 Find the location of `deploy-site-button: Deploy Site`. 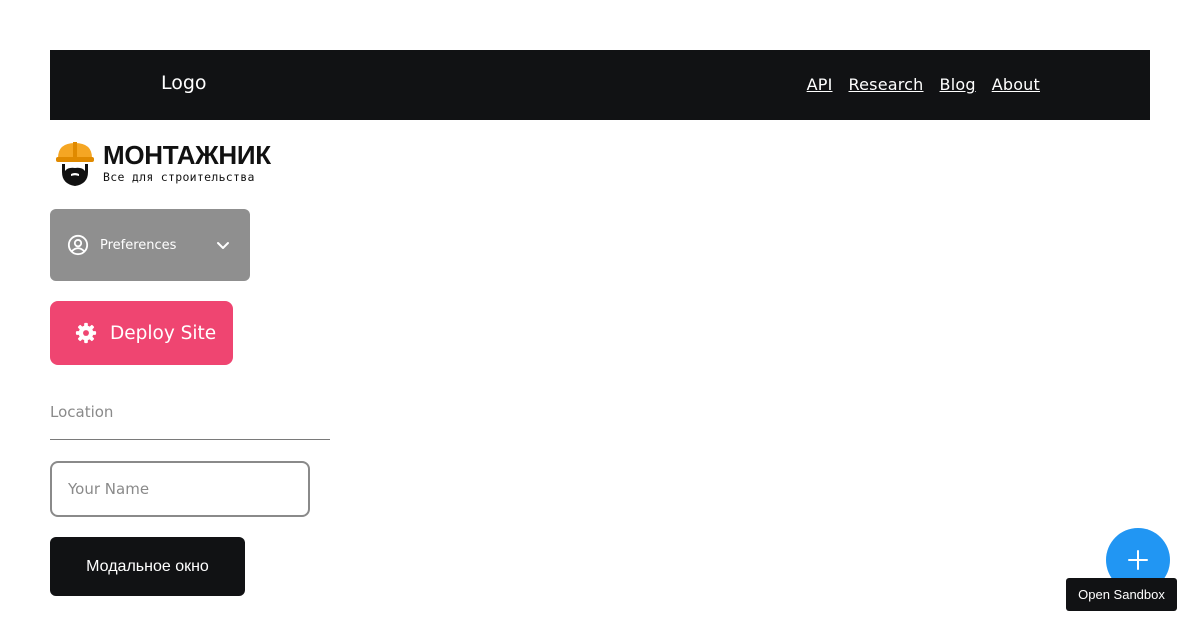

deploy-site-button: Deploy Site is located at coordinates (141, 333).